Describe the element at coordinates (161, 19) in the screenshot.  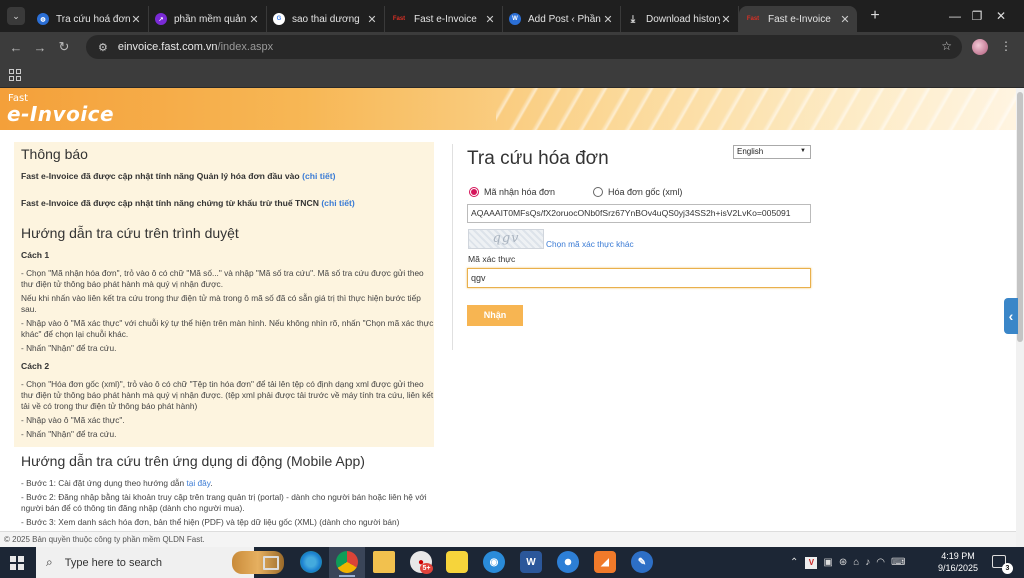
I see `chart-icon: ↗` at that location.